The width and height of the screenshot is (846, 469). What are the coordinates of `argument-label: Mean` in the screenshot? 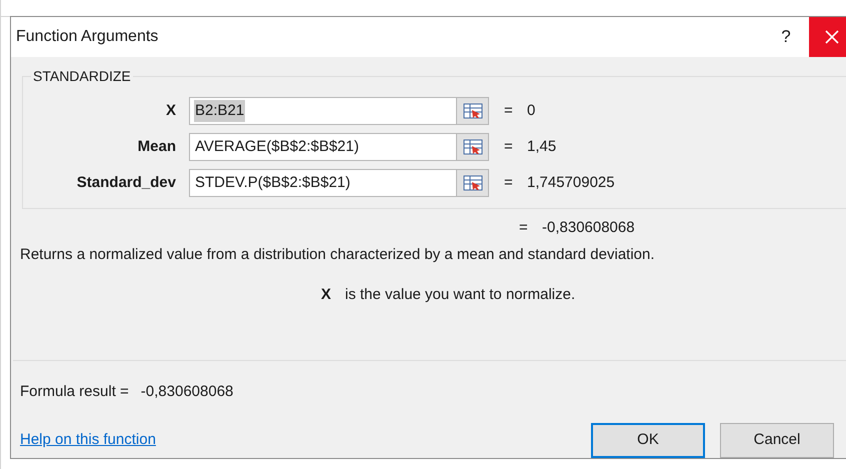 It's located at (156, 146).